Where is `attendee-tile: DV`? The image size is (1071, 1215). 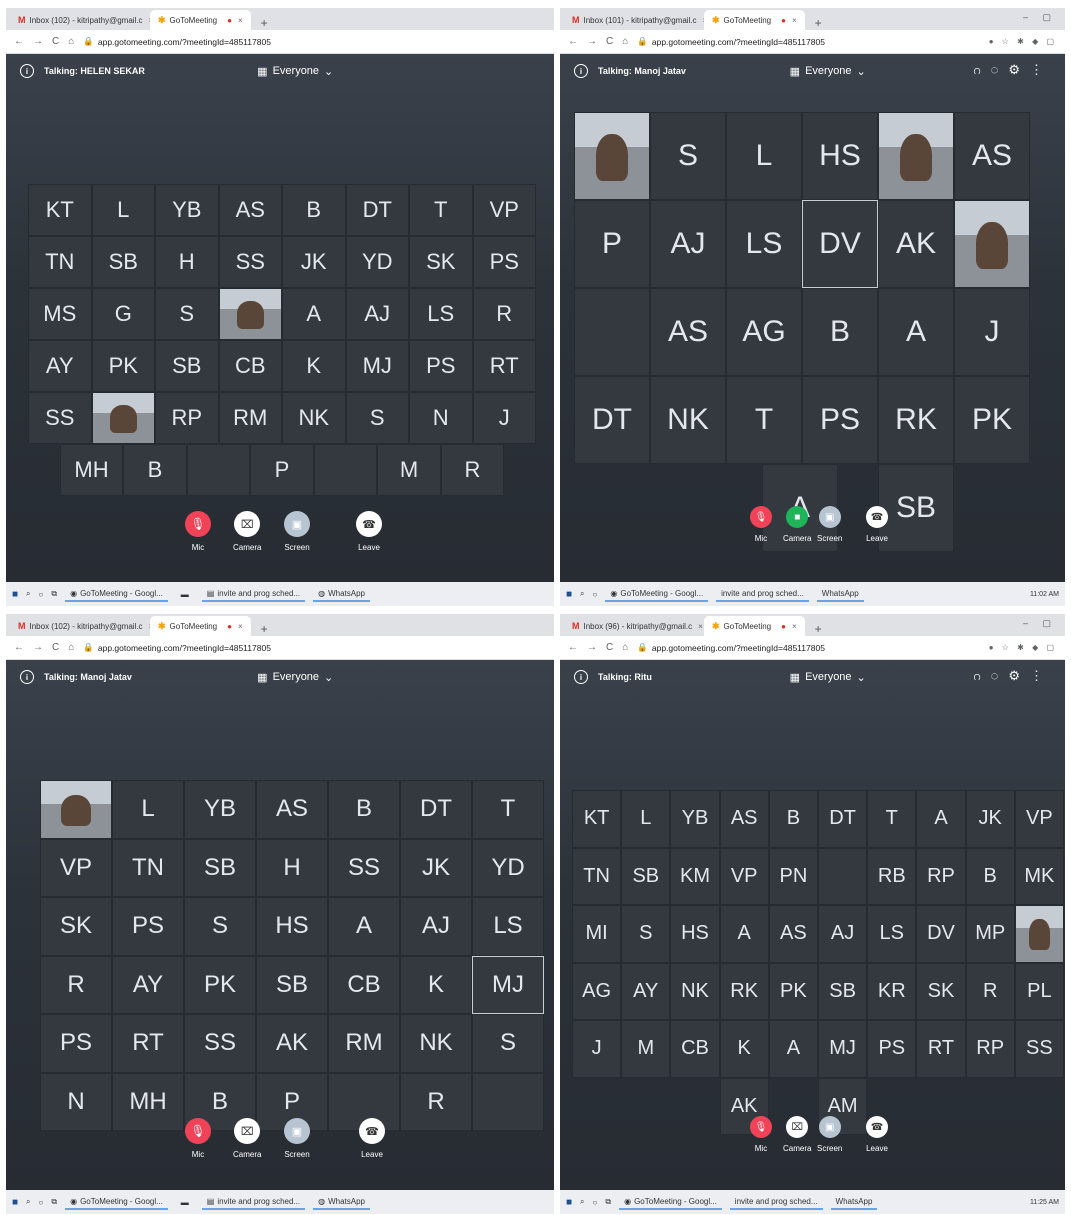
attendee-tile: DV is located at coordinates (840, 244).